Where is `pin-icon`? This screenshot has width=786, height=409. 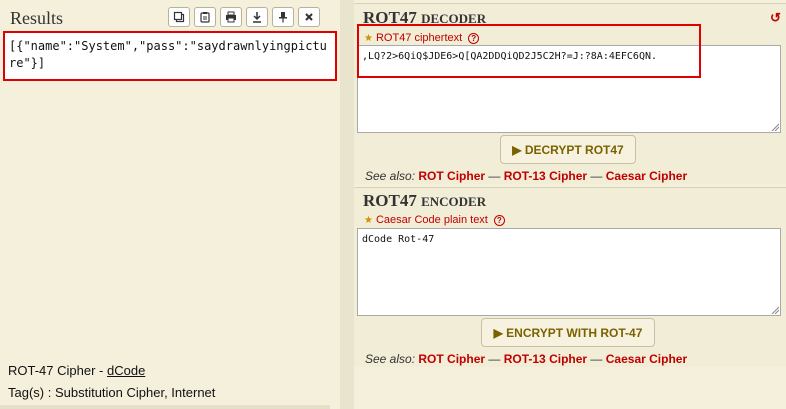
pin-icon is located at coordinates (283, 17).